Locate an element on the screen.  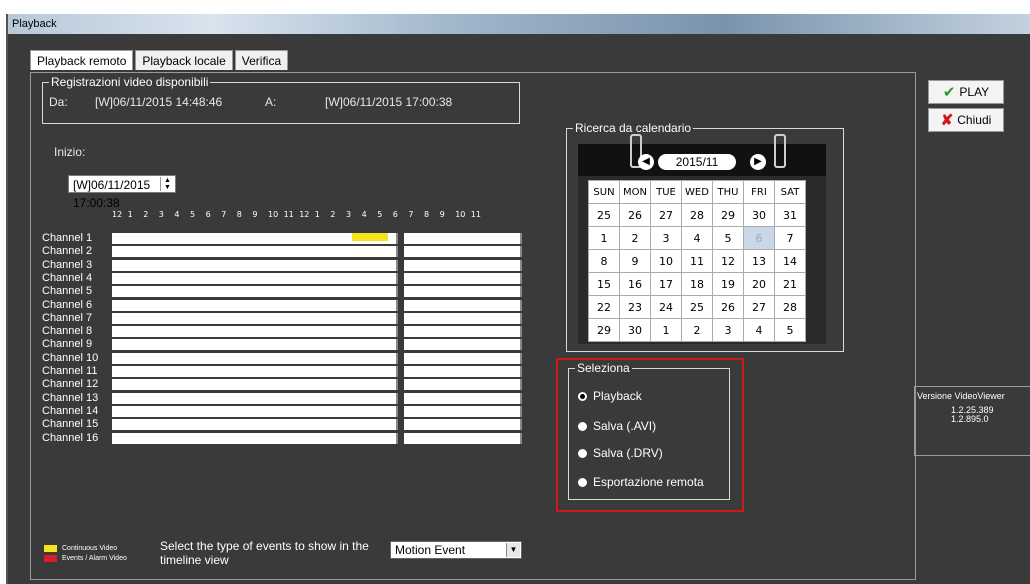
continuous-video-segment is located at coordinates (370, 237).